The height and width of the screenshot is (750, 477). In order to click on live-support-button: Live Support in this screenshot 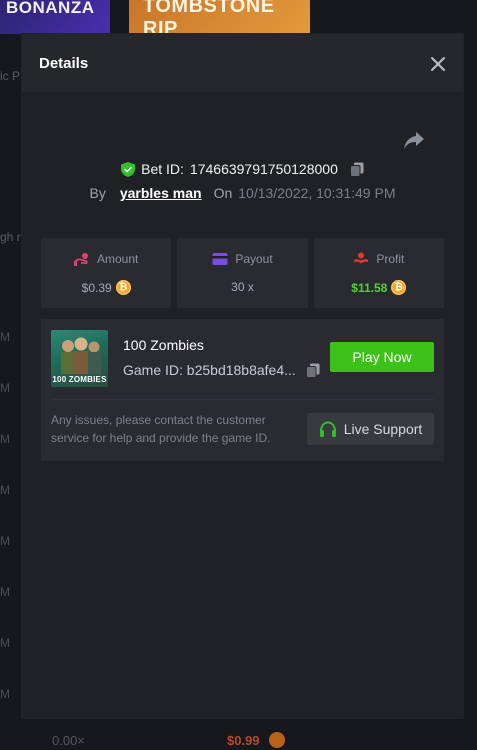, I will do `click(370, 429)`.